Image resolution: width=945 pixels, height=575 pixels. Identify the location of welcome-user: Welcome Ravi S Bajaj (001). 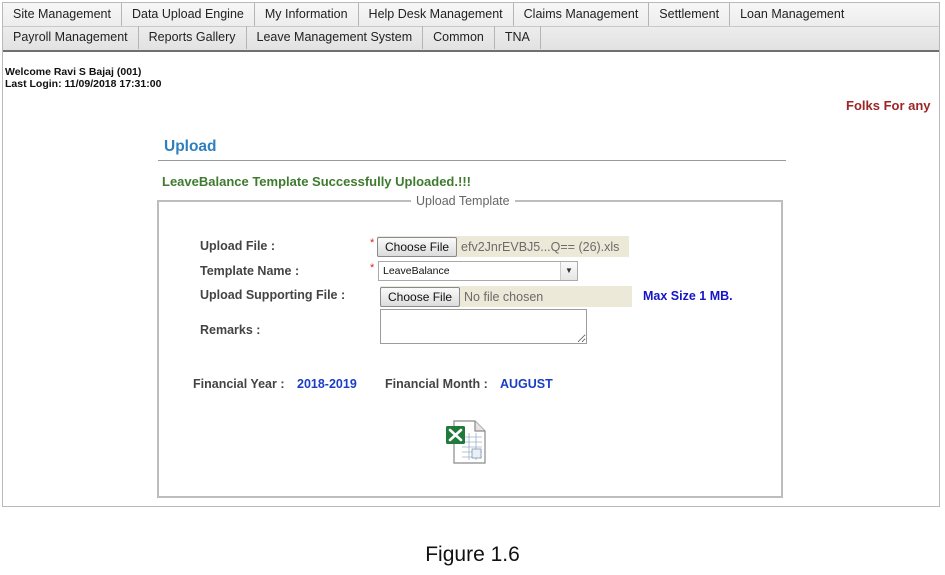
(73, 72).